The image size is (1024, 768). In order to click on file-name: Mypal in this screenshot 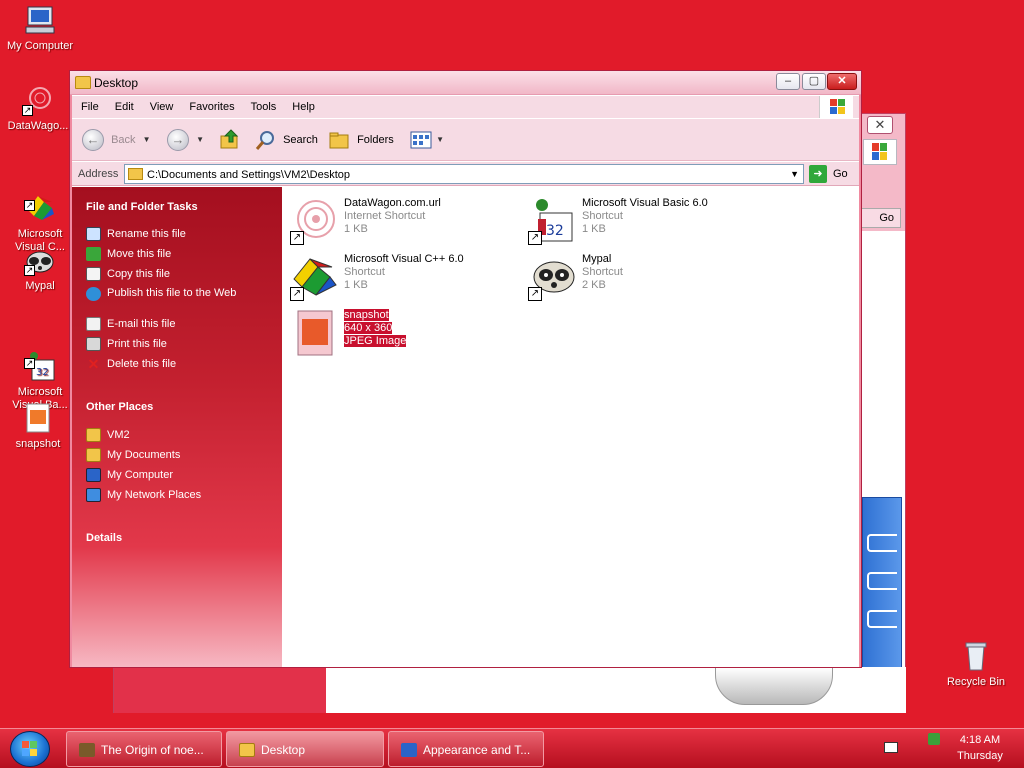, I will do `click(597, 259)`.